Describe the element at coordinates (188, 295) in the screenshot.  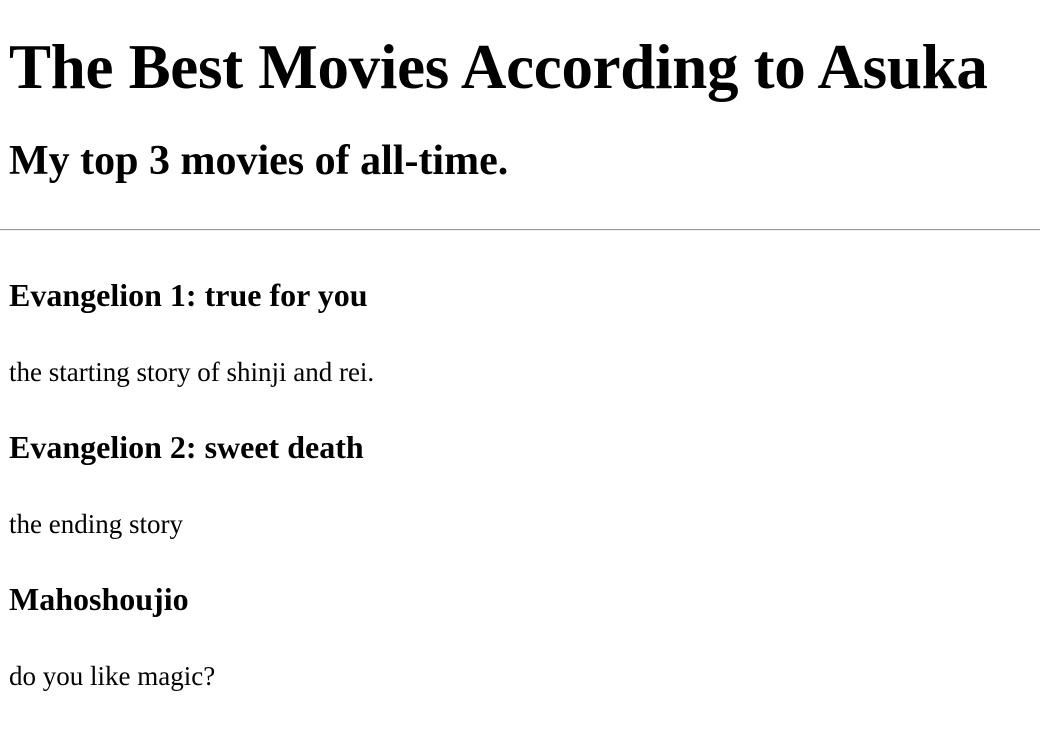
I see `movie-title: Evangelion 1: true for you` at that location.